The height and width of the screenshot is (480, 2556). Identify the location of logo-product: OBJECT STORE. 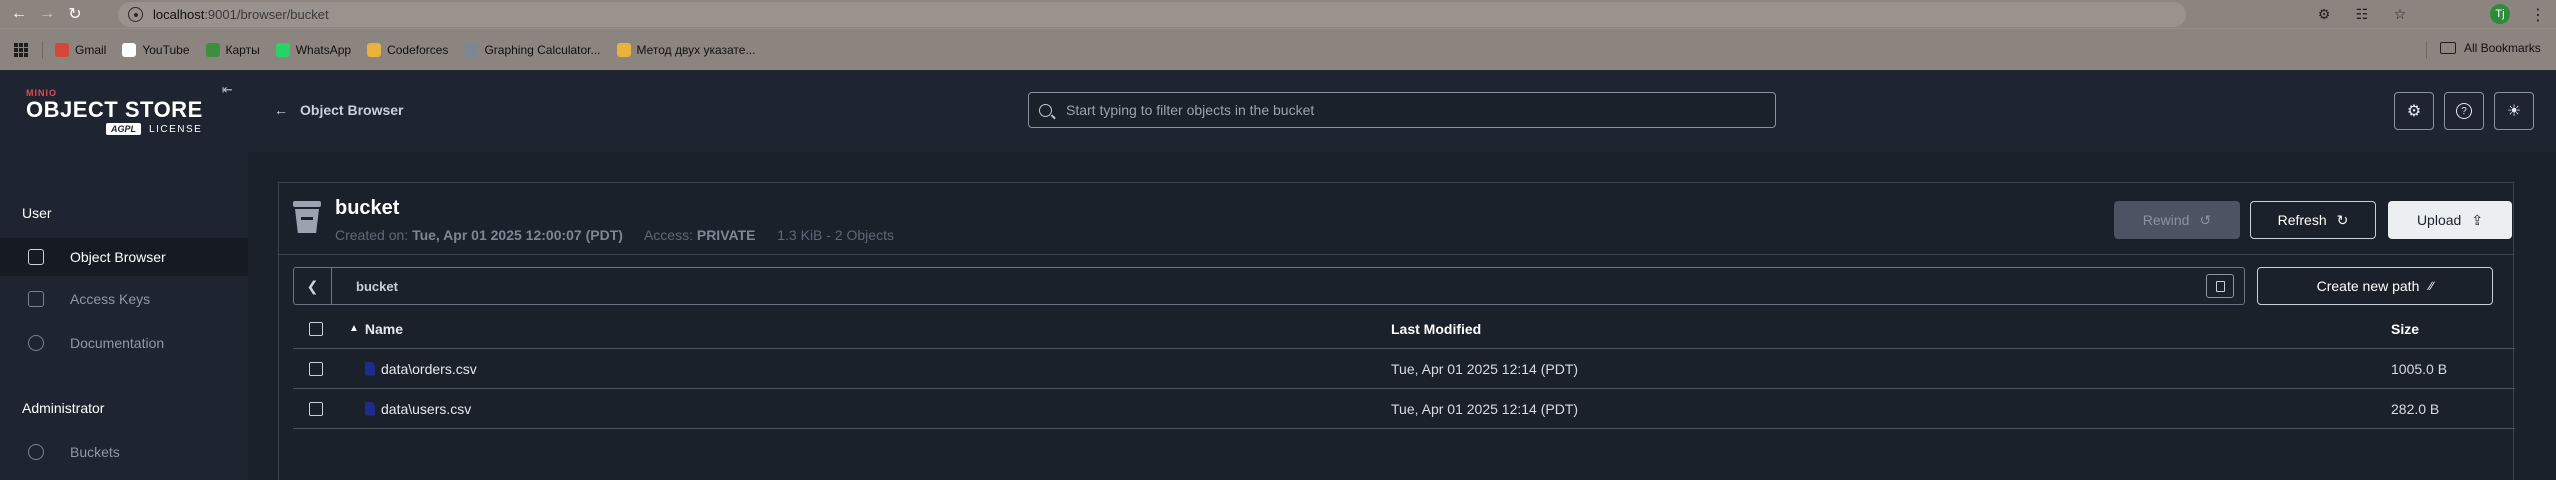
(114, 109).